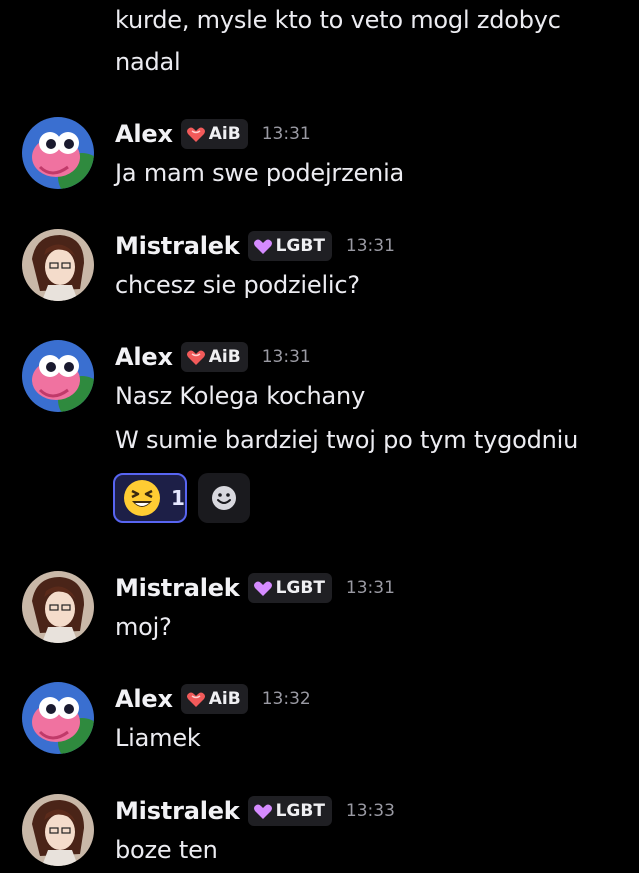 This screenshot has height=873, width=639. Describe the element at coordinates (148, 62) in the screenshot. I see `message-text: nadal` at that location.